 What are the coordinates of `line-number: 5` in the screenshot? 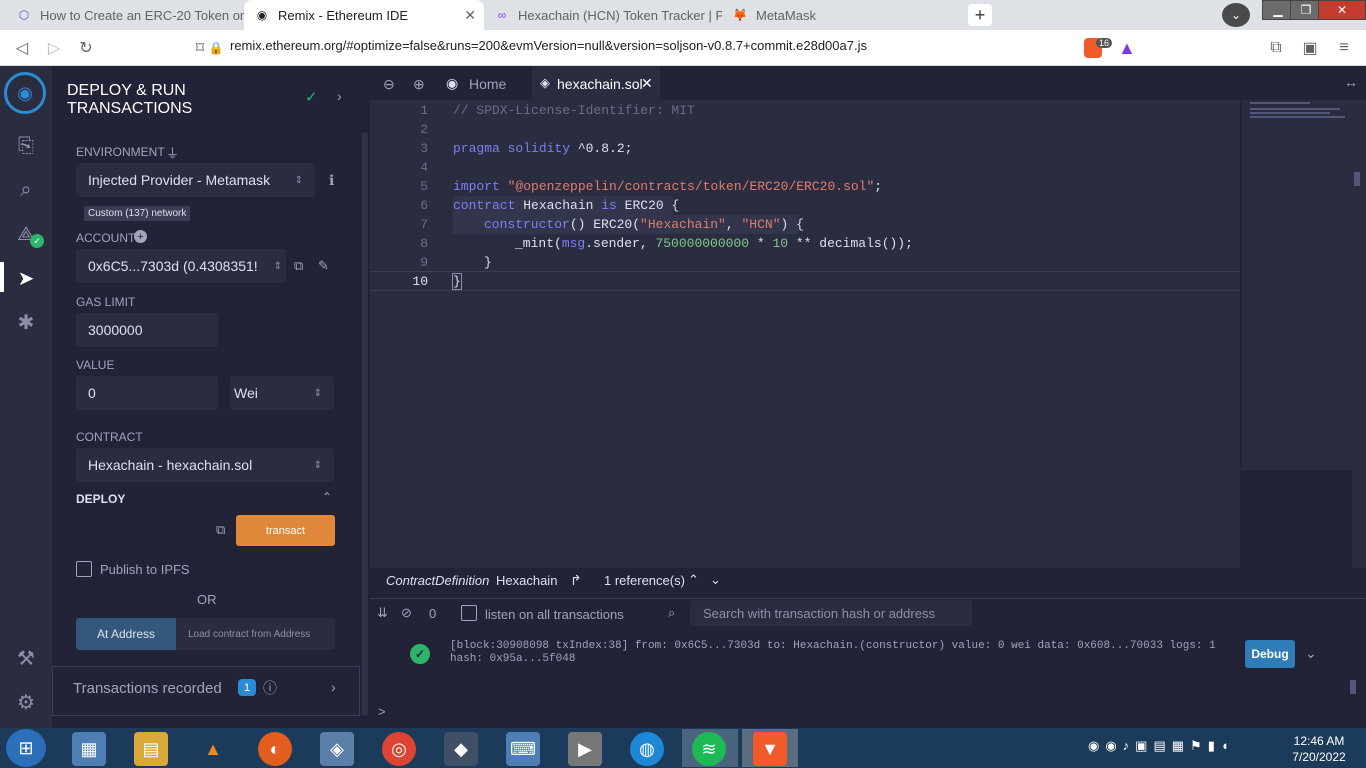 It's located at (424, 186).